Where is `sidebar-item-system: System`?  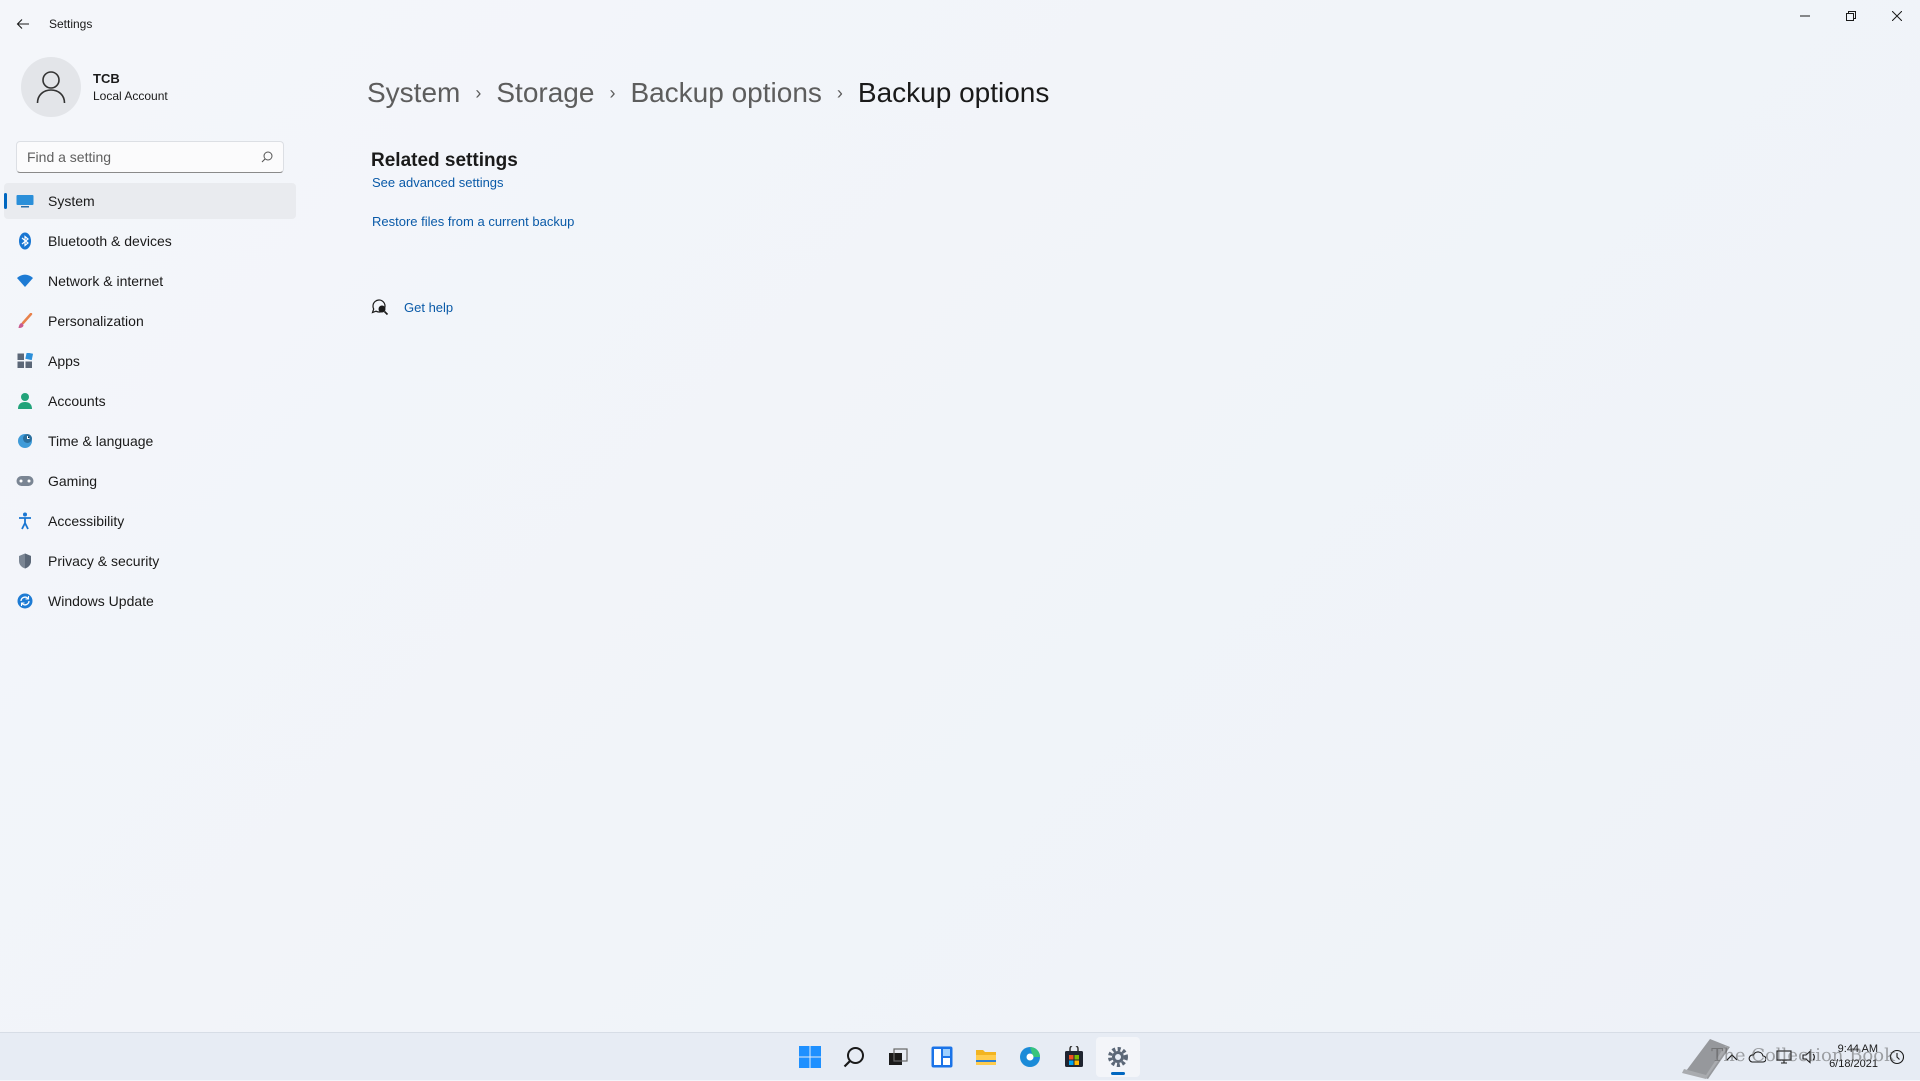 sidebar-item-system: System is located at coordinates (150, 201).